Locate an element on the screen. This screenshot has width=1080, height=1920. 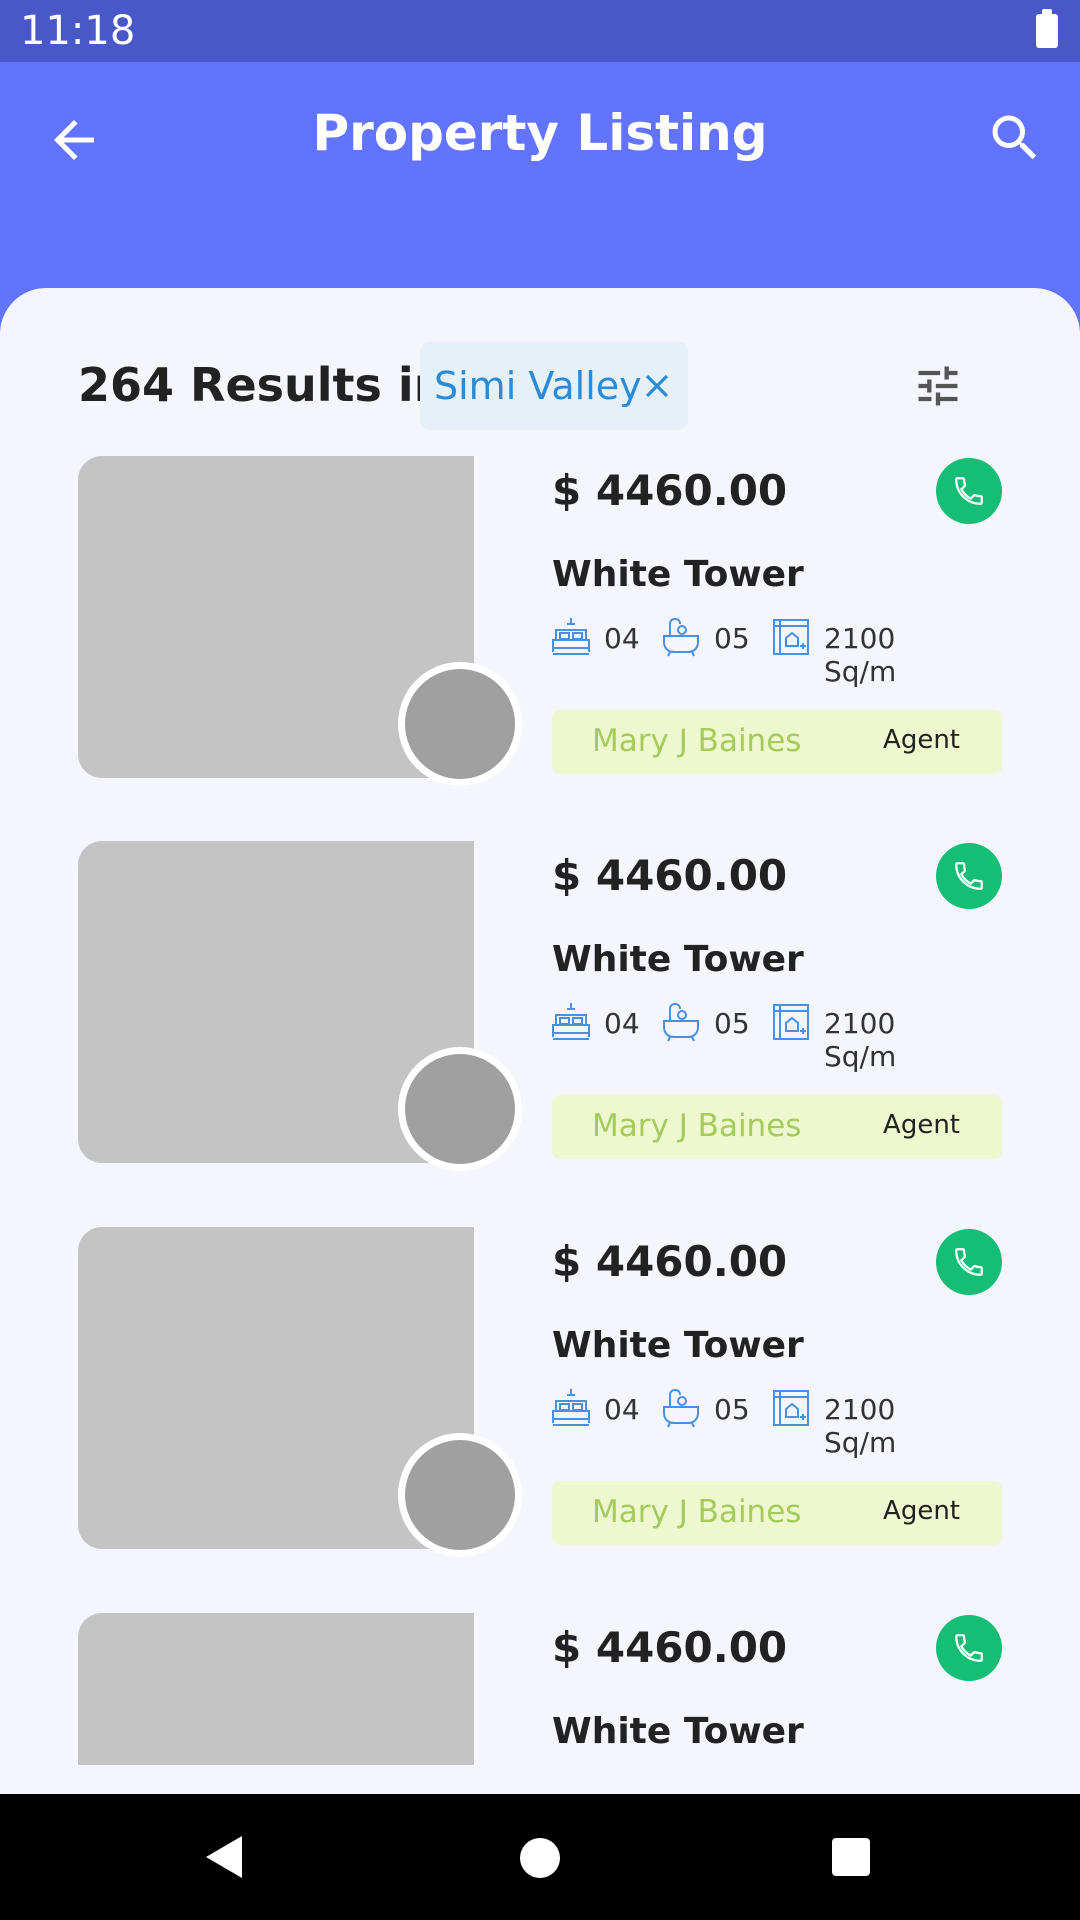
page-title: Property Listing is located at coordinates (540, 133).